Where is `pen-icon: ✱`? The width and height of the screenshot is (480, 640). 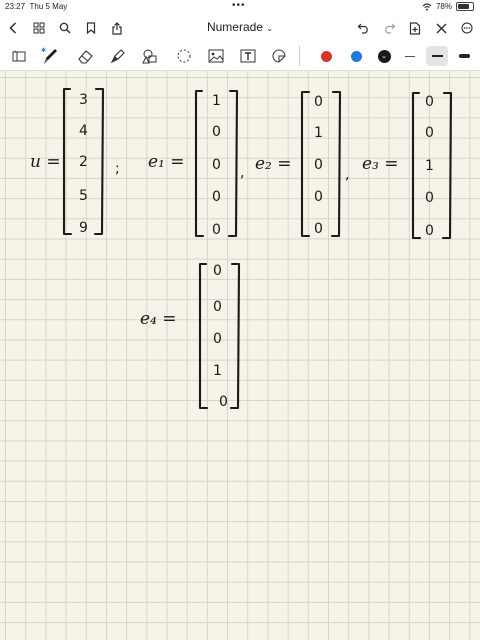 pen-icon: ✱ is located at coordinates (50, 56).